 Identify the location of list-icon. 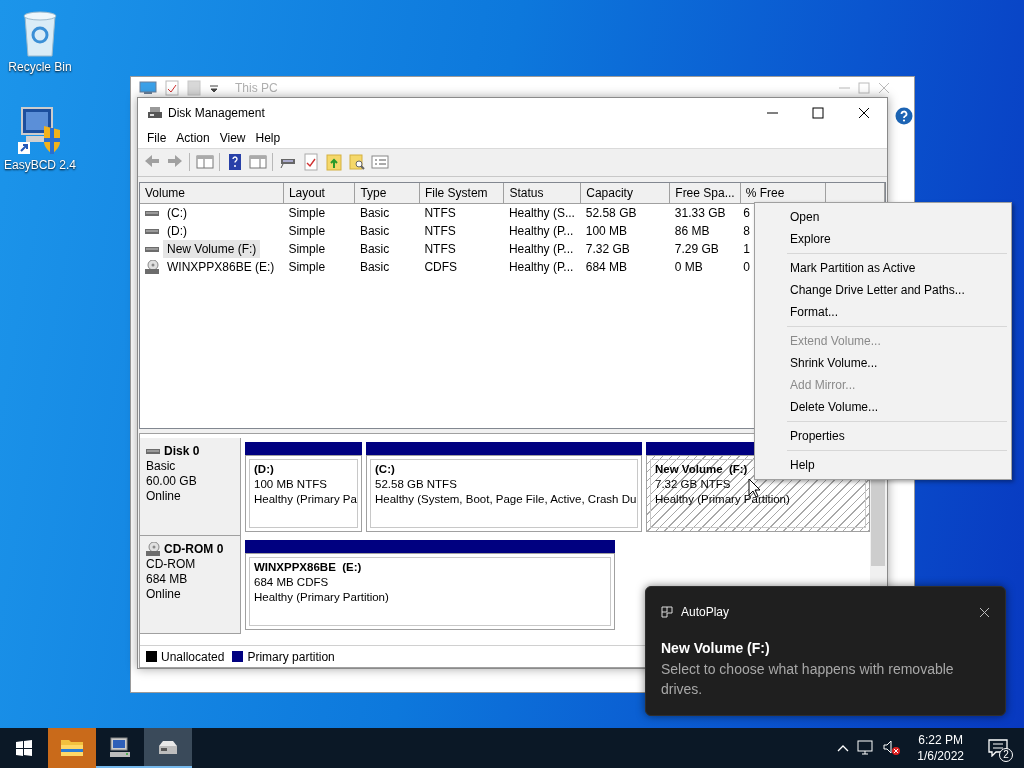
(379, 162).